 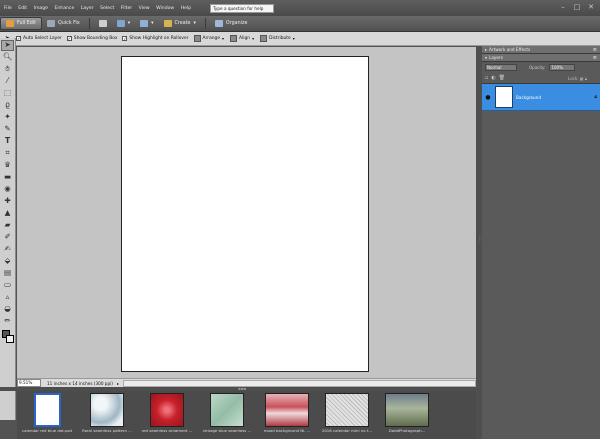 What do you see at coordinates (7, 129) in the screenshot?
I see `quick-selection-tool-icon: ✎` at bounding box center [7, 129].